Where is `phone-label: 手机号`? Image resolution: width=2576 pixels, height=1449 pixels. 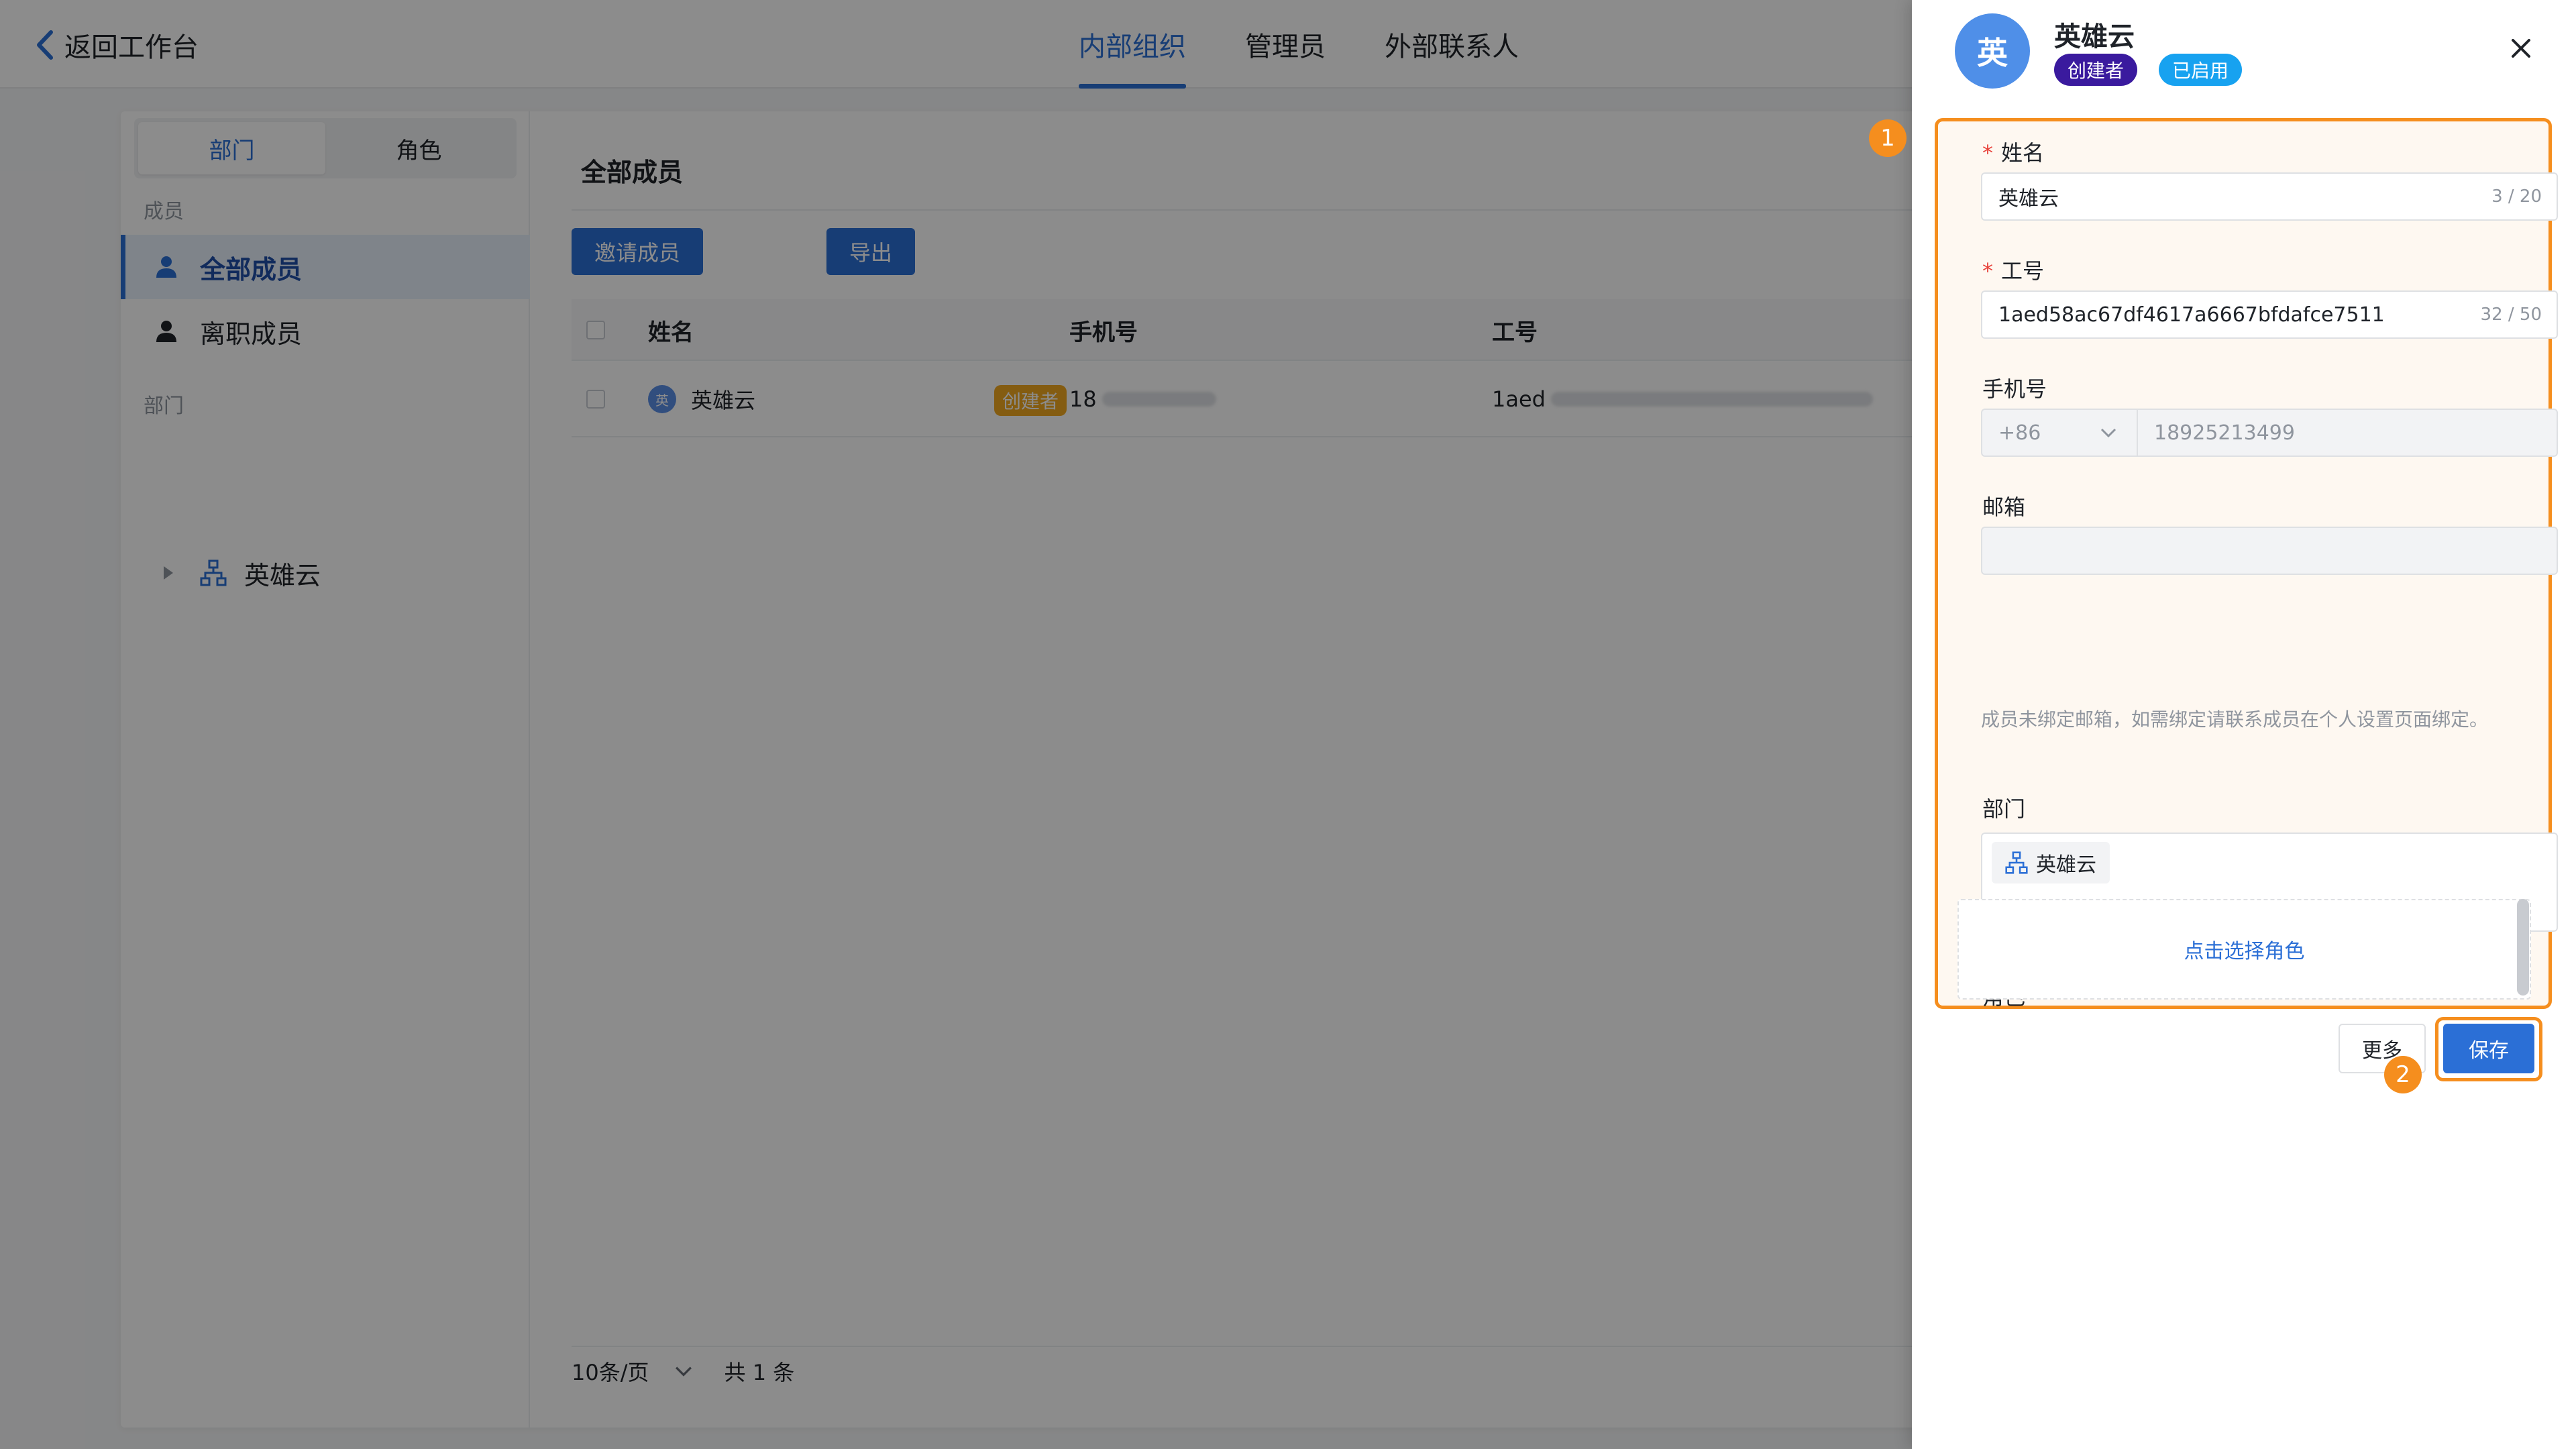 phone-label: 手机号 is located at coordinates (2014, 389).